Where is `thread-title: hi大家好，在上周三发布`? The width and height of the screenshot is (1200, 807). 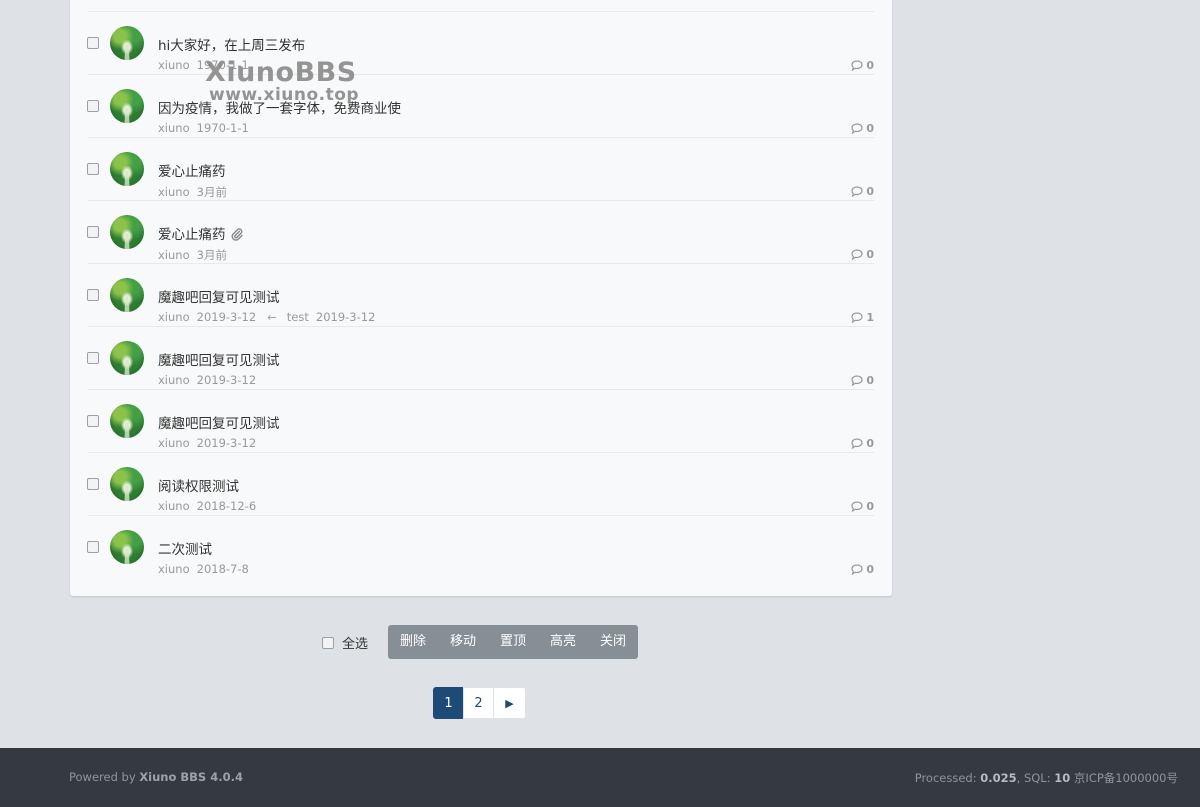 thread-title: hi大家好，在上周三发布 is located at coordinates (231, 46).